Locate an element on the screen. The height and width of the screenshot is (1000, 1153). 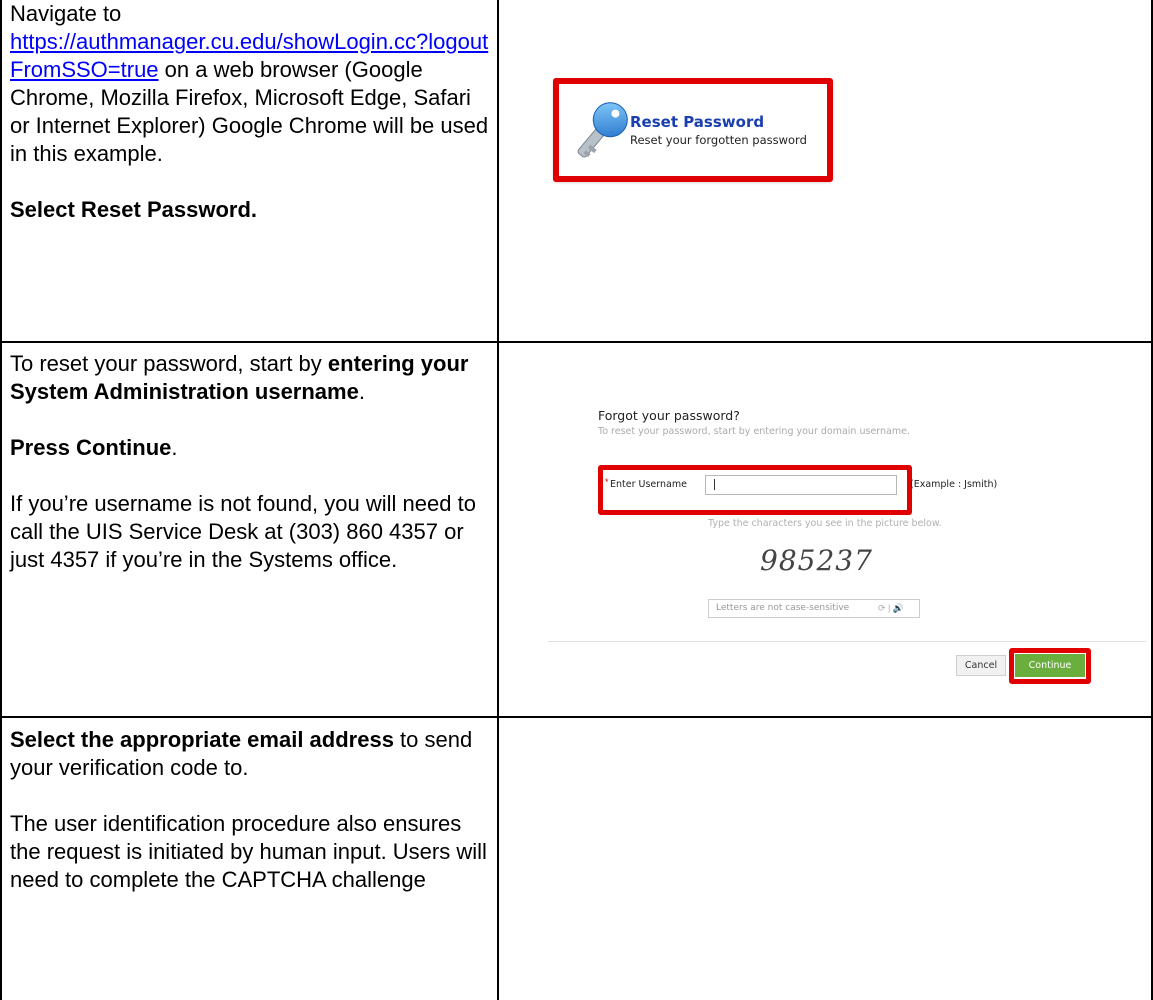
captcha-placeholder: Letters are not case-sensitive is located at coordinates (783, 608).